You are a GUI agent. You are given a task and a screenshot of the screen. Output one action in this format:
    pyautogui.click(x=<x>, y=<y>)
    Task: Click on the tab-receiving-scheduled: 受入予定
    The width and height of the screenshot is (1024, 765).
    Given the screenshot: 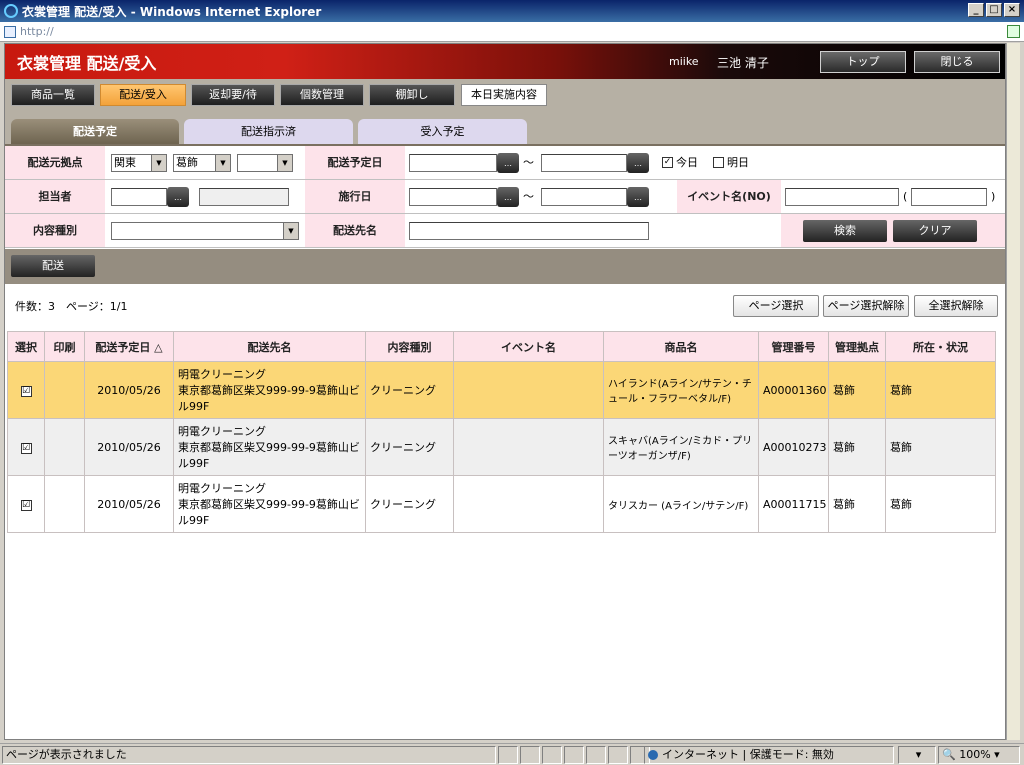 What is the action you would take?
    pyautogui.click(x=442, y=131)
    